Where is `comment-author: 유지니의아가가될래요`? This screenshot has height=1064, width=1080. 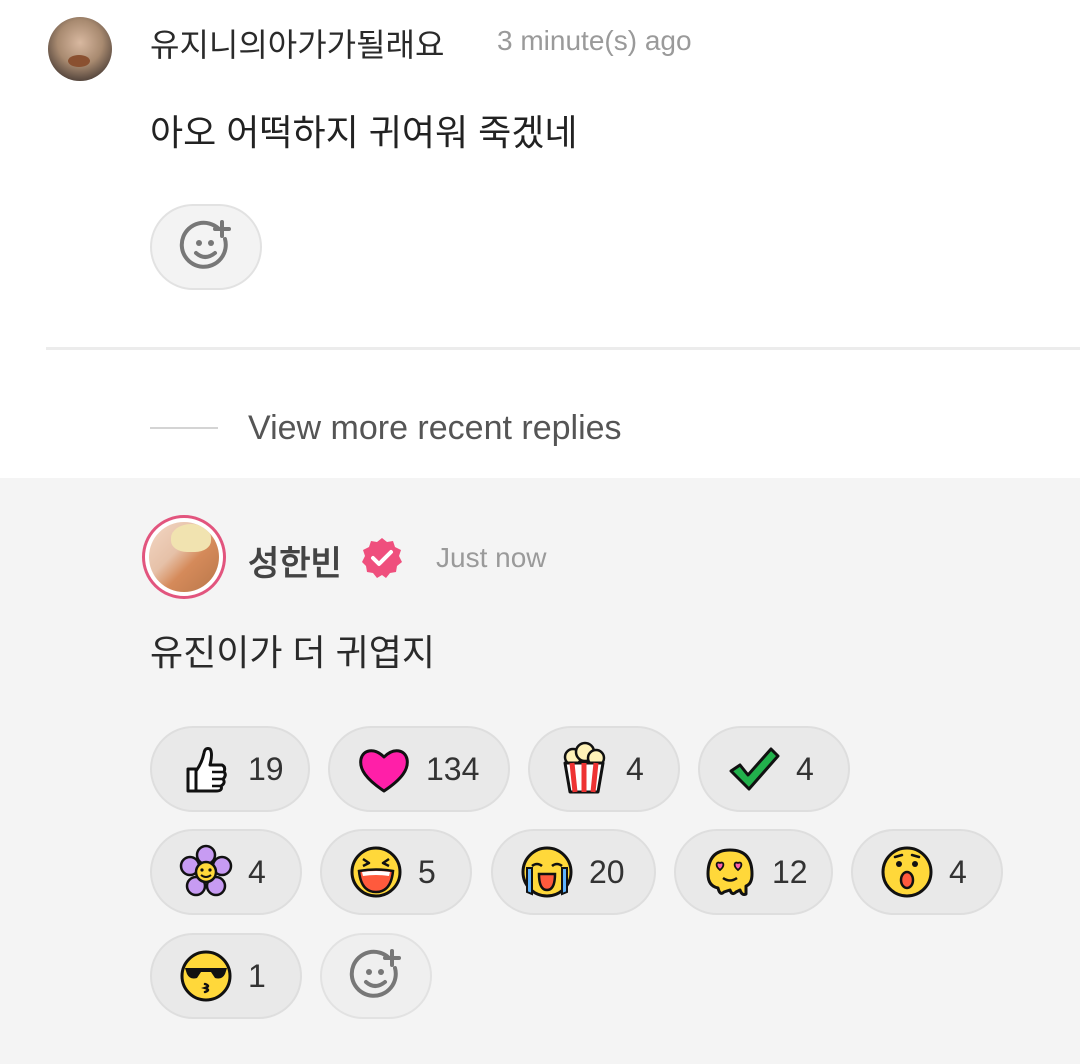
comment-author: 유지니의아가가될래요 is located at coordinates (297, 43).